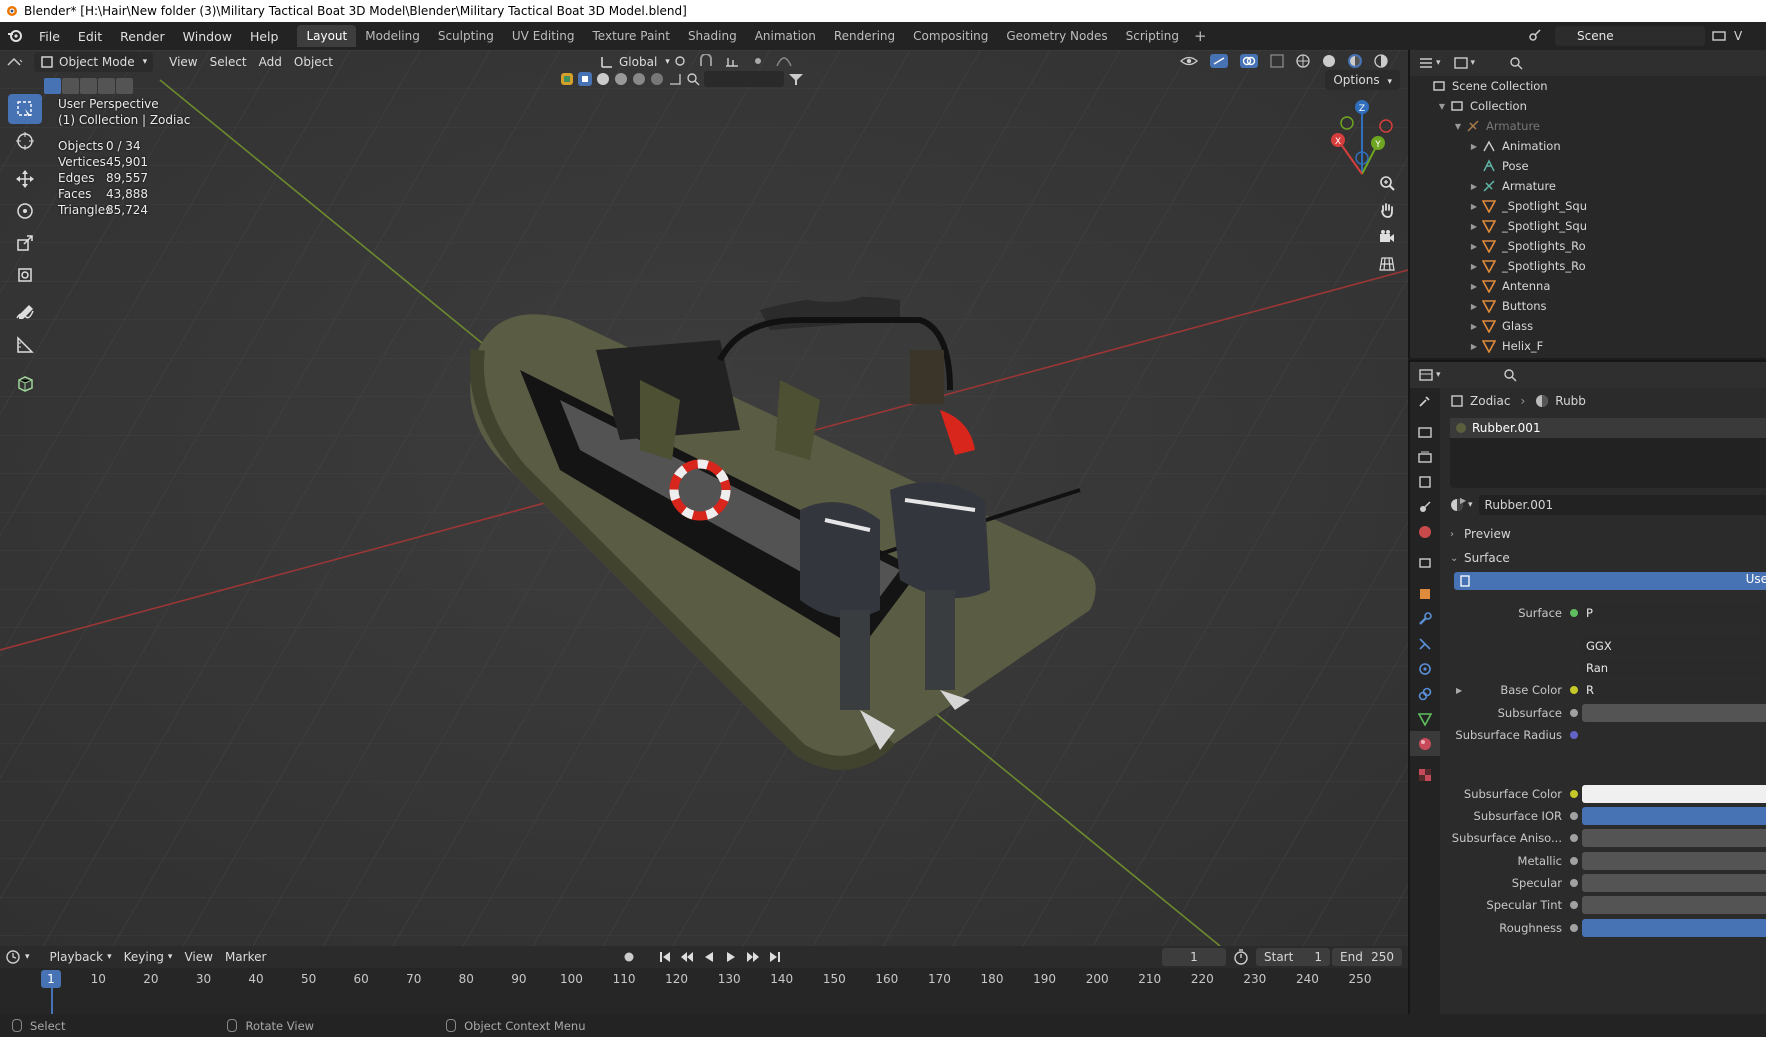  What do you see at coordinates (1588, 286) in the screenshot?
I see `outliner-row-mesh: ▶ Antenna` at bounding box center [1588, 286].